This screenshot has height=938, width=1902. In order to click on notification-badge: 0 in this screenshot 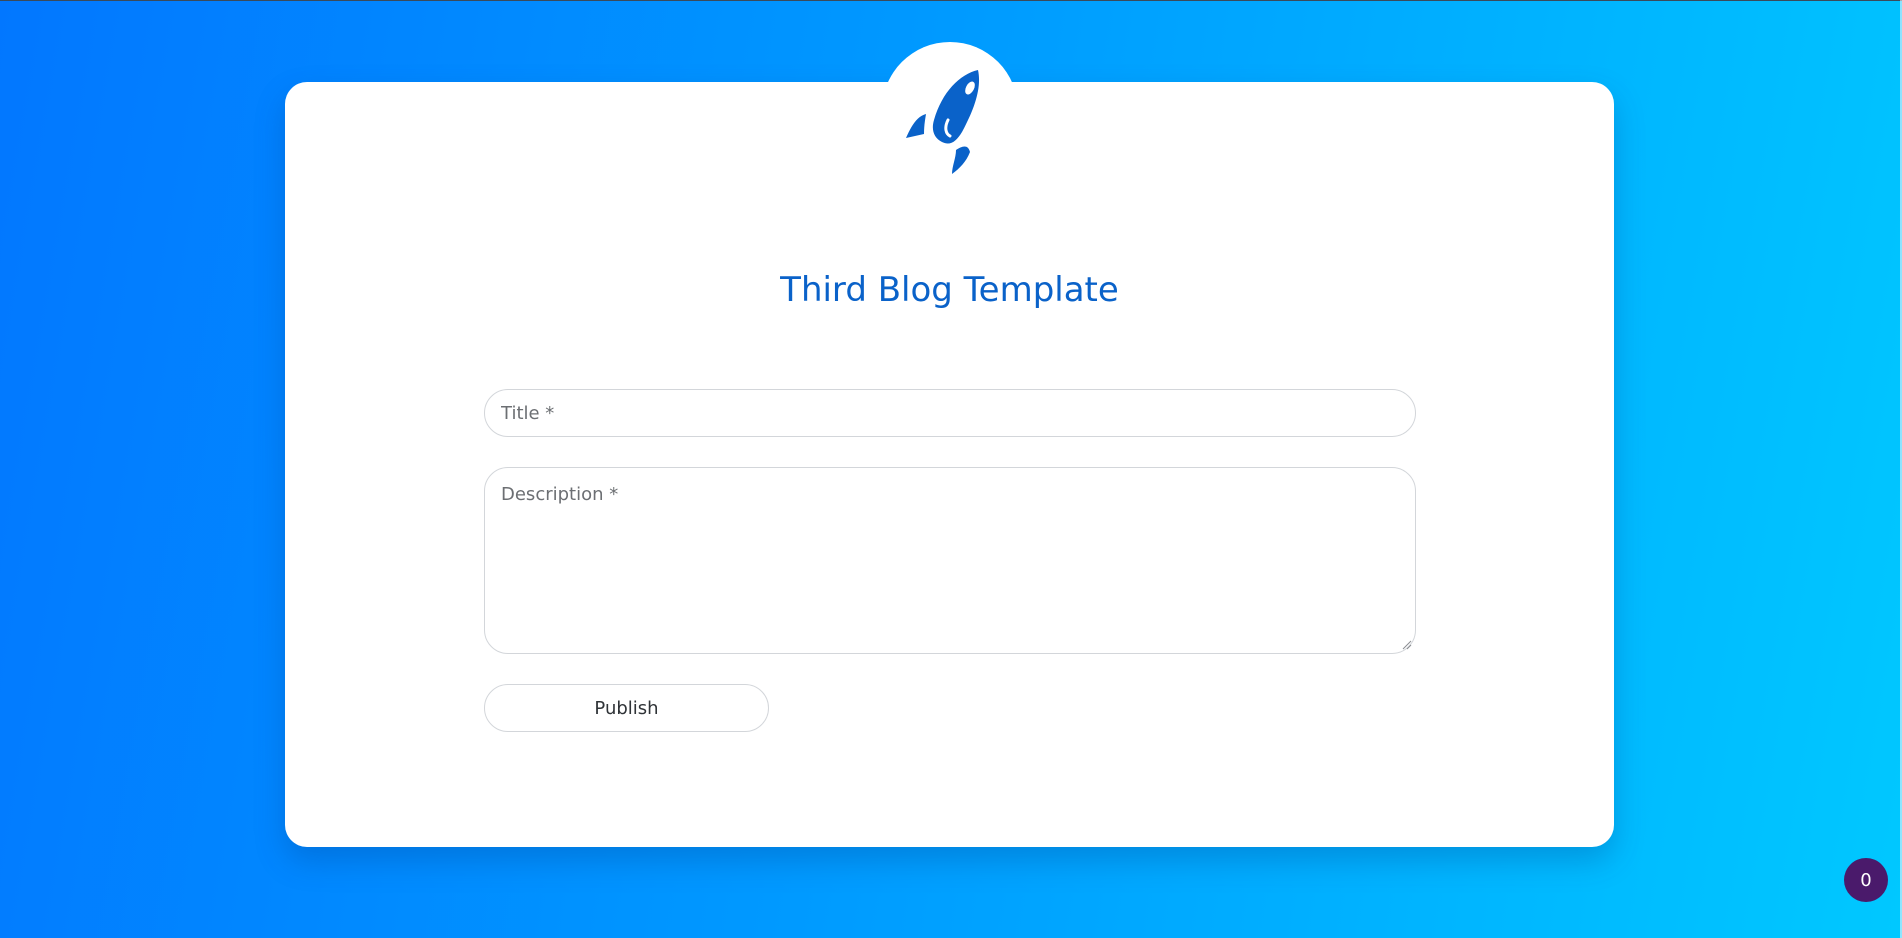, I will do `click(1866, 880)`.